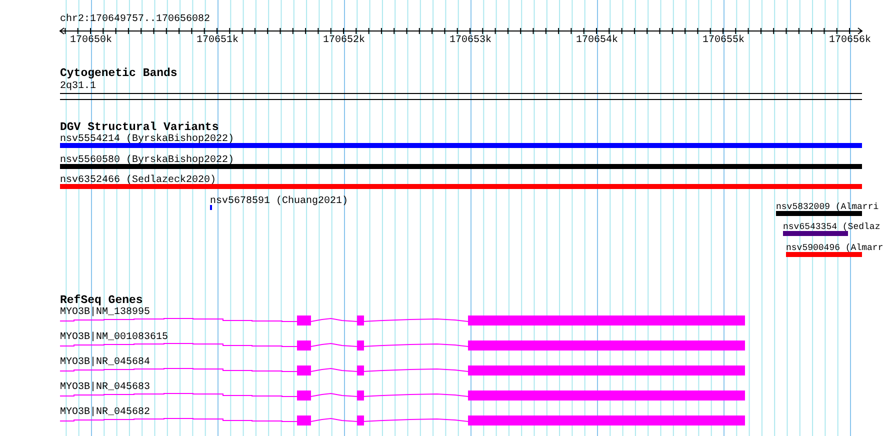  What do you see at coordinates (850, 41) in the screenshot?
I see `axis-tick-label: 170656k` at bounding box center [850, 41].